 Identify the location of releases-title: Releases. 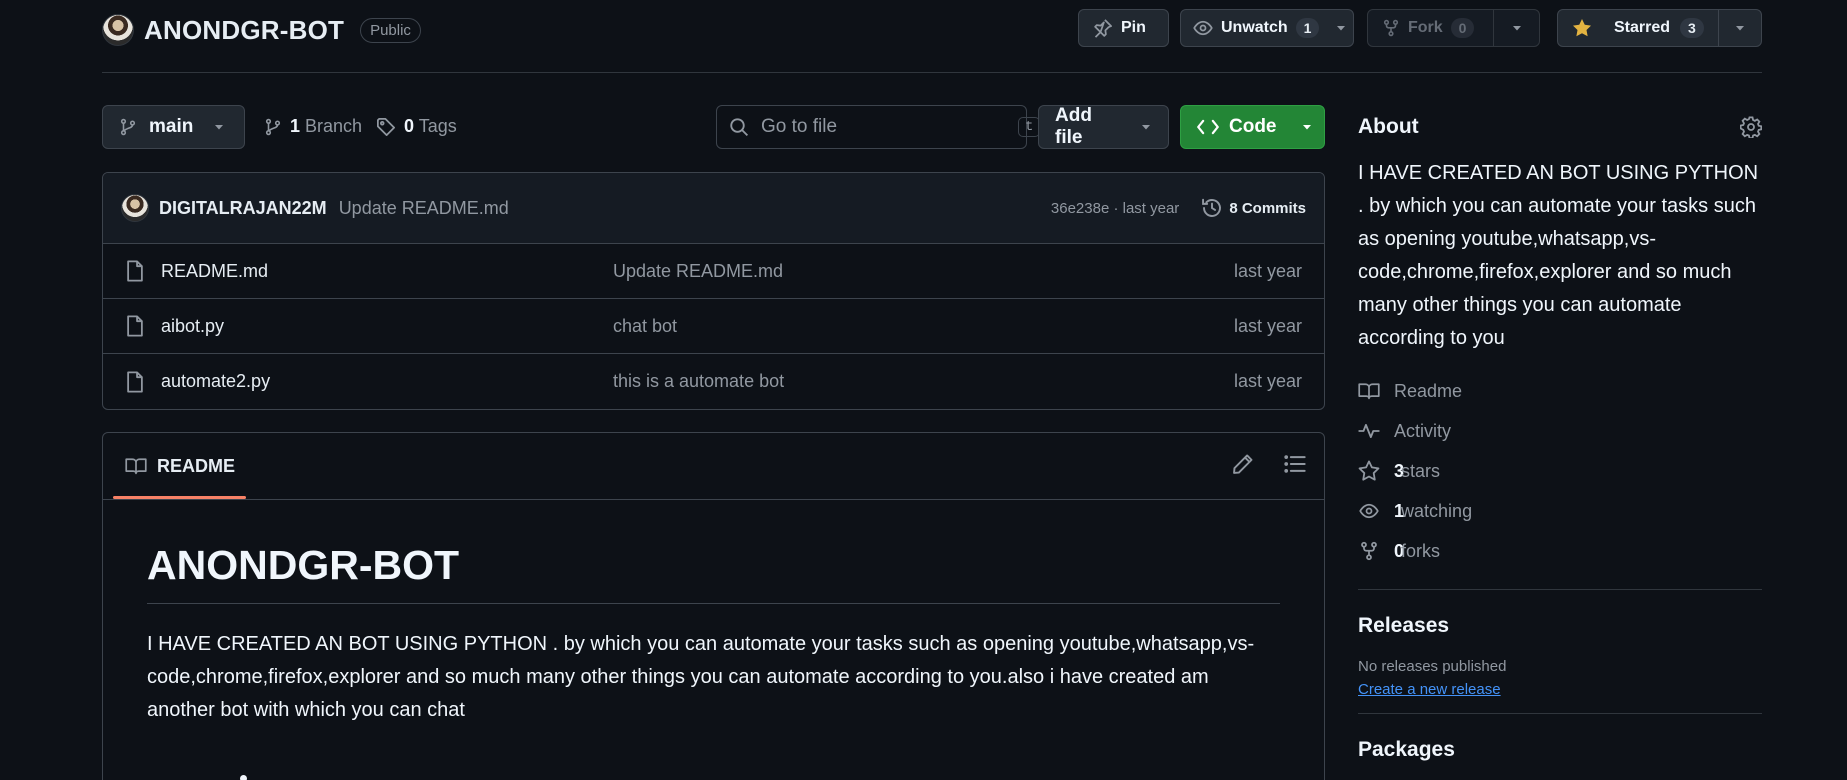
(1560, 626).